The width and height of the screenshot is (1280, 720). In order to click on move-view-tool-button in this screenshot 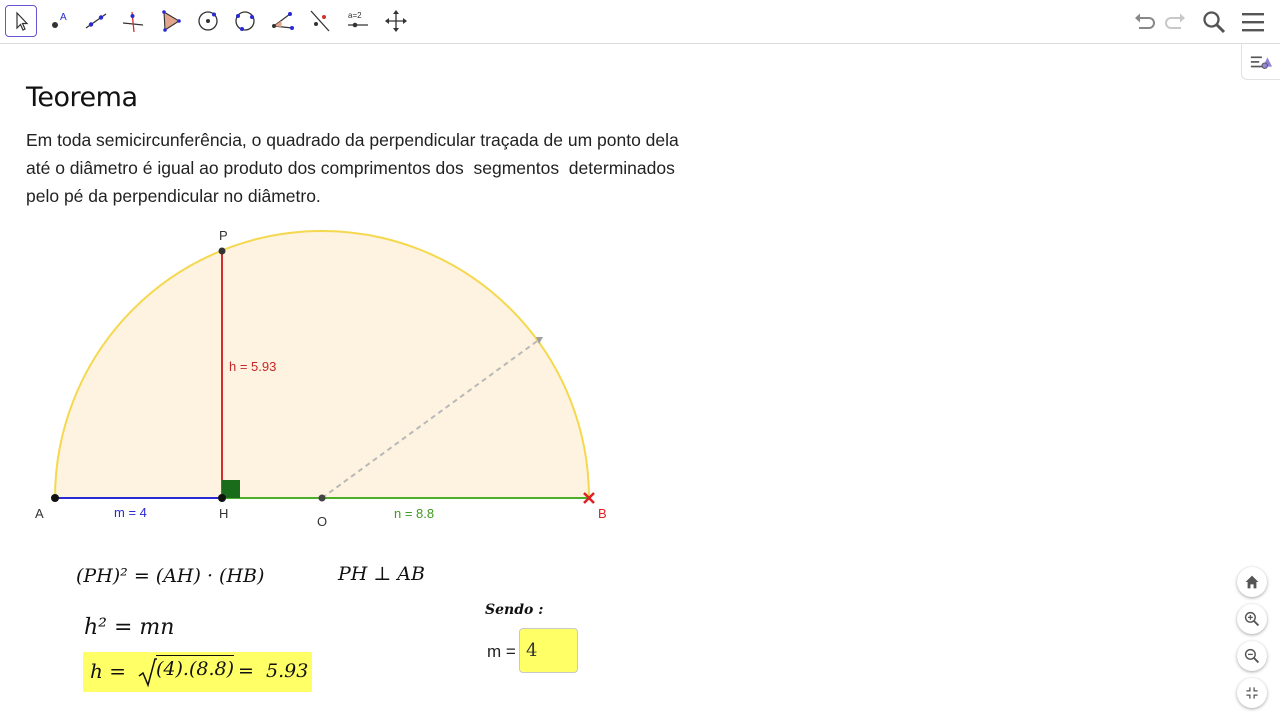, I will do `click(396, 21)`.